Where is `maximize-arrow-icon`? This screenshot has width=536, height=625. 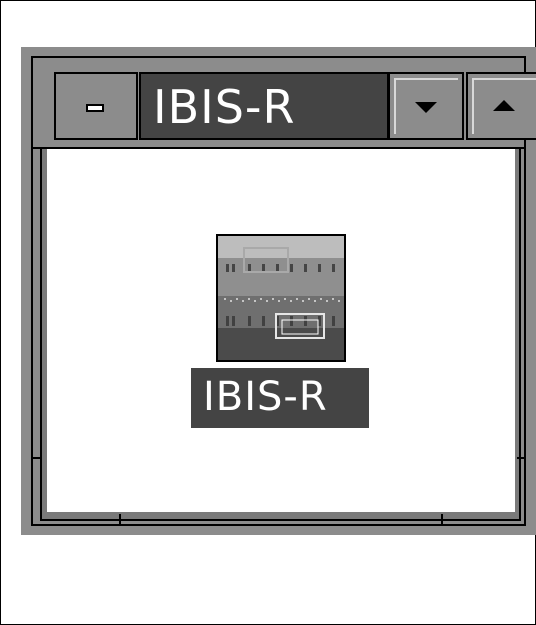
maximize-arrow-icon is located at coordinates (504, 105).